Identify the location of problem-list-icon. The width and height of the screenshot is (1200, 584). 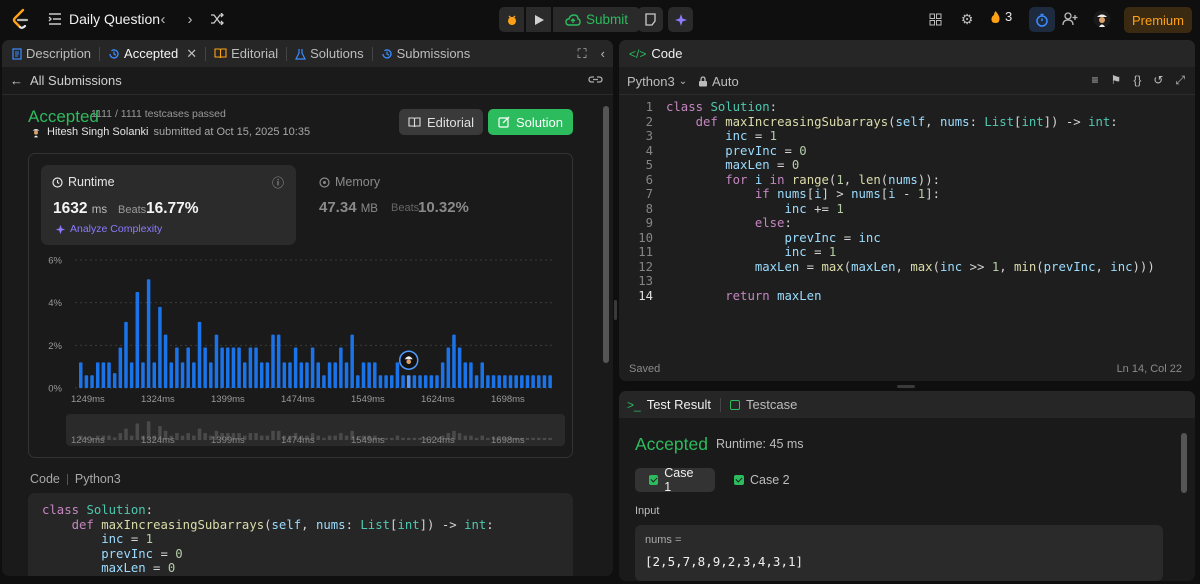
(55, 19).